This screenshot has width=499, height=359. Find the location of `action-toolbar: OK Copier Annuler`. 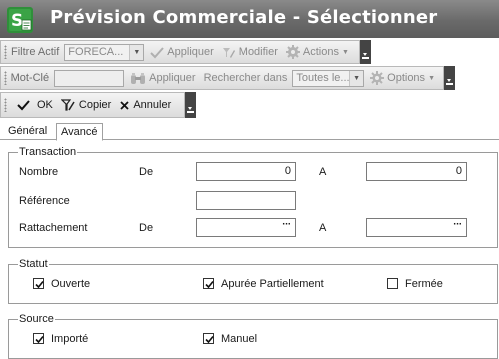

action-toolbar: OK Copier Annuler is located at coordinates (92, 105).